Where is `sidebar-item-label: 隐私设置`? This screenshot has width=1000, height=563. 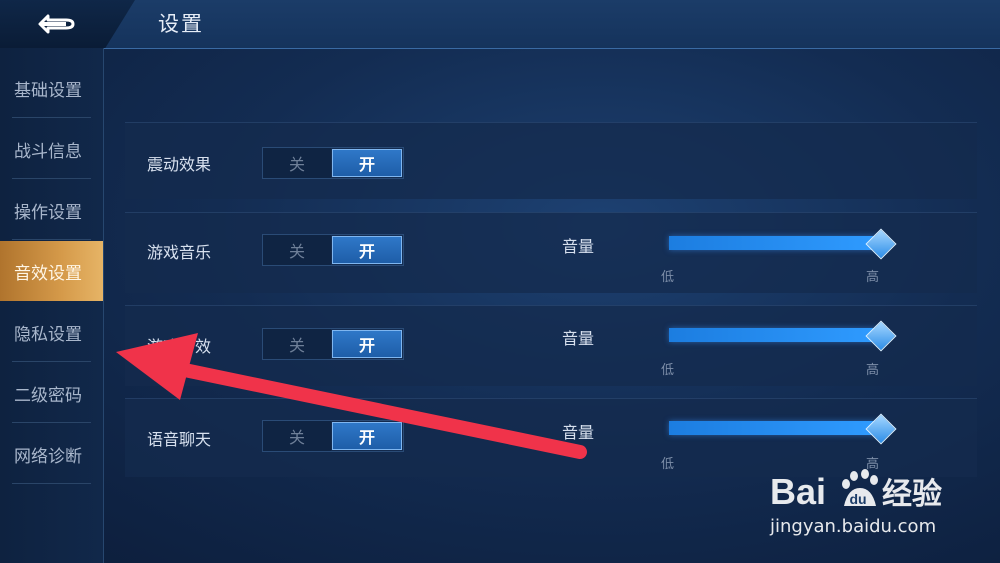 sidebar-item-label: 隐私设置 is located at coordinates (48, 334).